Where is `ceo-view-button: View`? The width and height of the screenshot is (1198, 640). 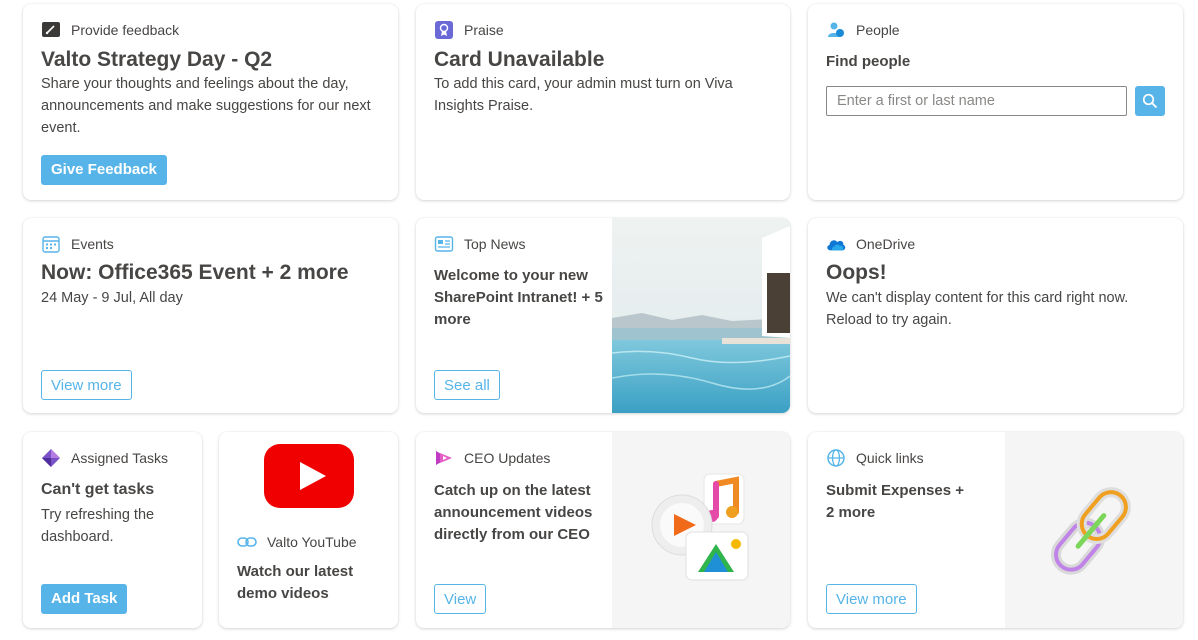
ceo-view-button: View is located at coordinates (460, 599).